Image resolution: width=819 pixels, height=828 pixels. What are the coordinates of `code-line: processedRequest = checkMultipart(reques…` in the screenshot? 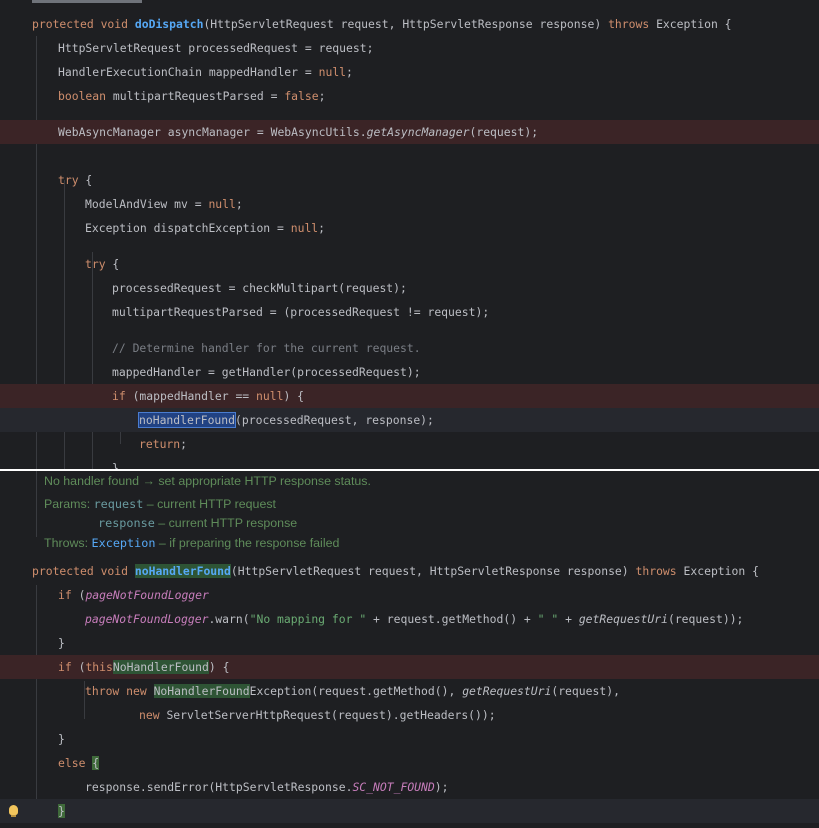 It's located at (409, 288).